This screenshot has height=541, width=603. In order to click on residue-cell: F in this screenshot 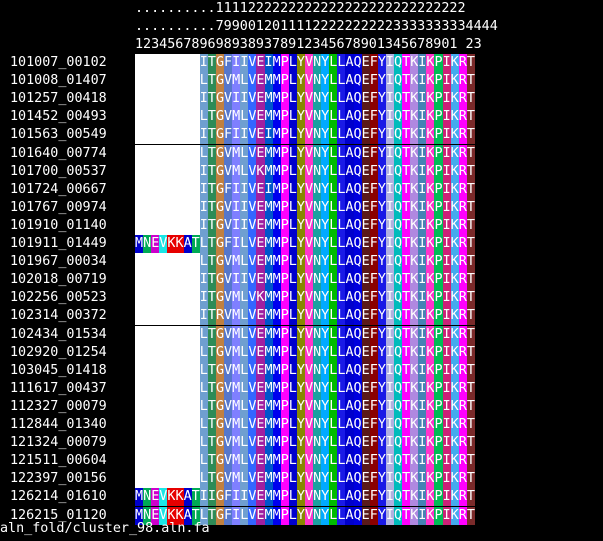, I will do `click(373, 280)`.